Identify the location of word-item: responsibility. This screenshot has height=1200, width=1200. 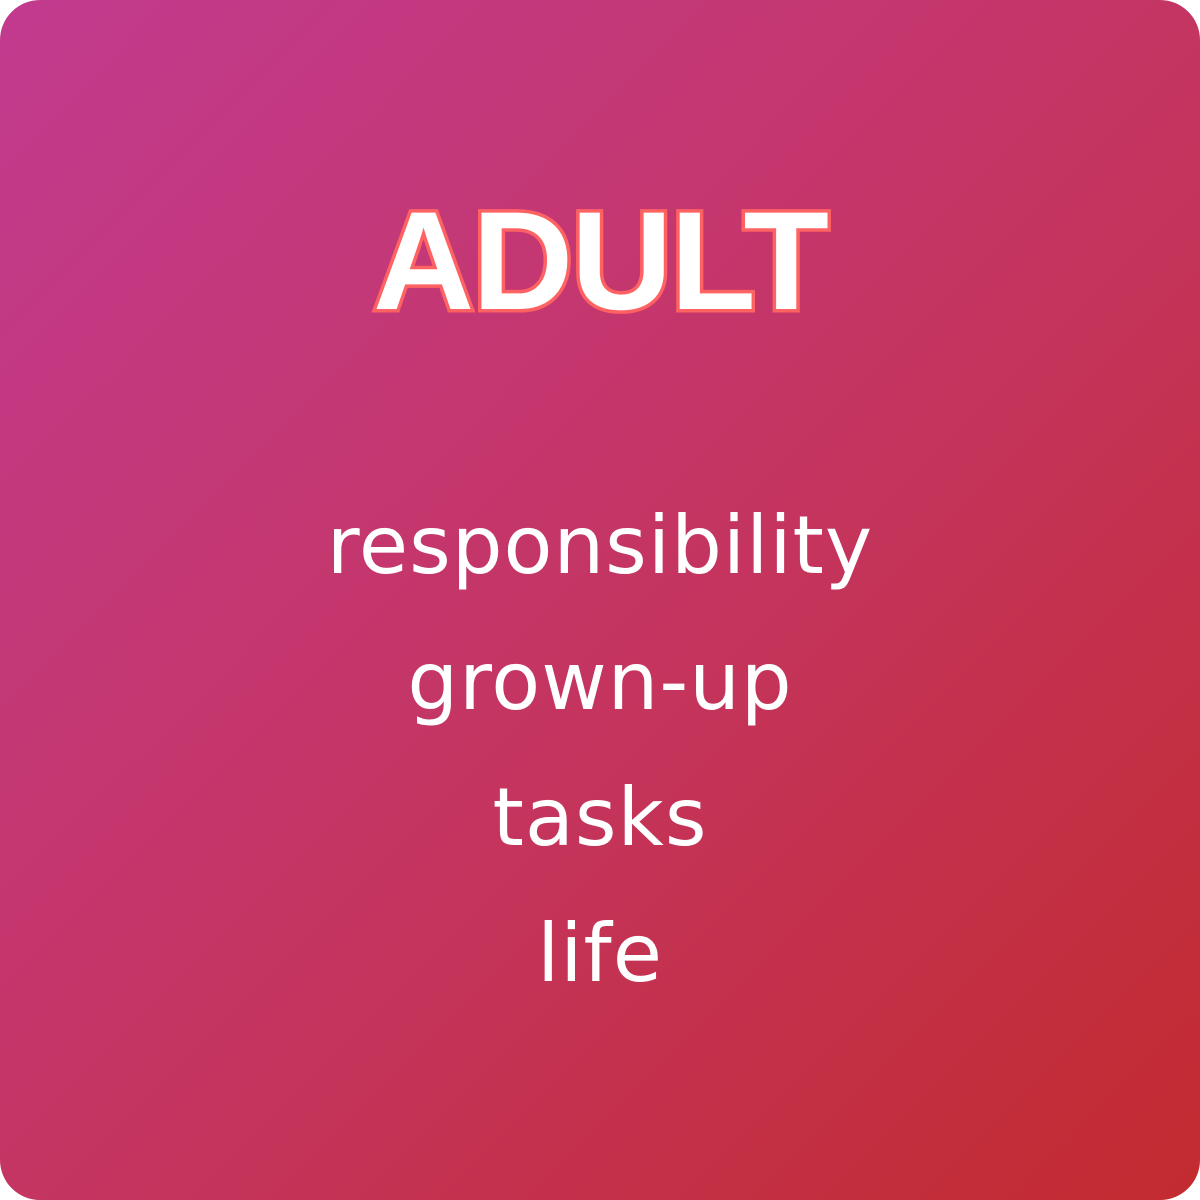
(600, 545).